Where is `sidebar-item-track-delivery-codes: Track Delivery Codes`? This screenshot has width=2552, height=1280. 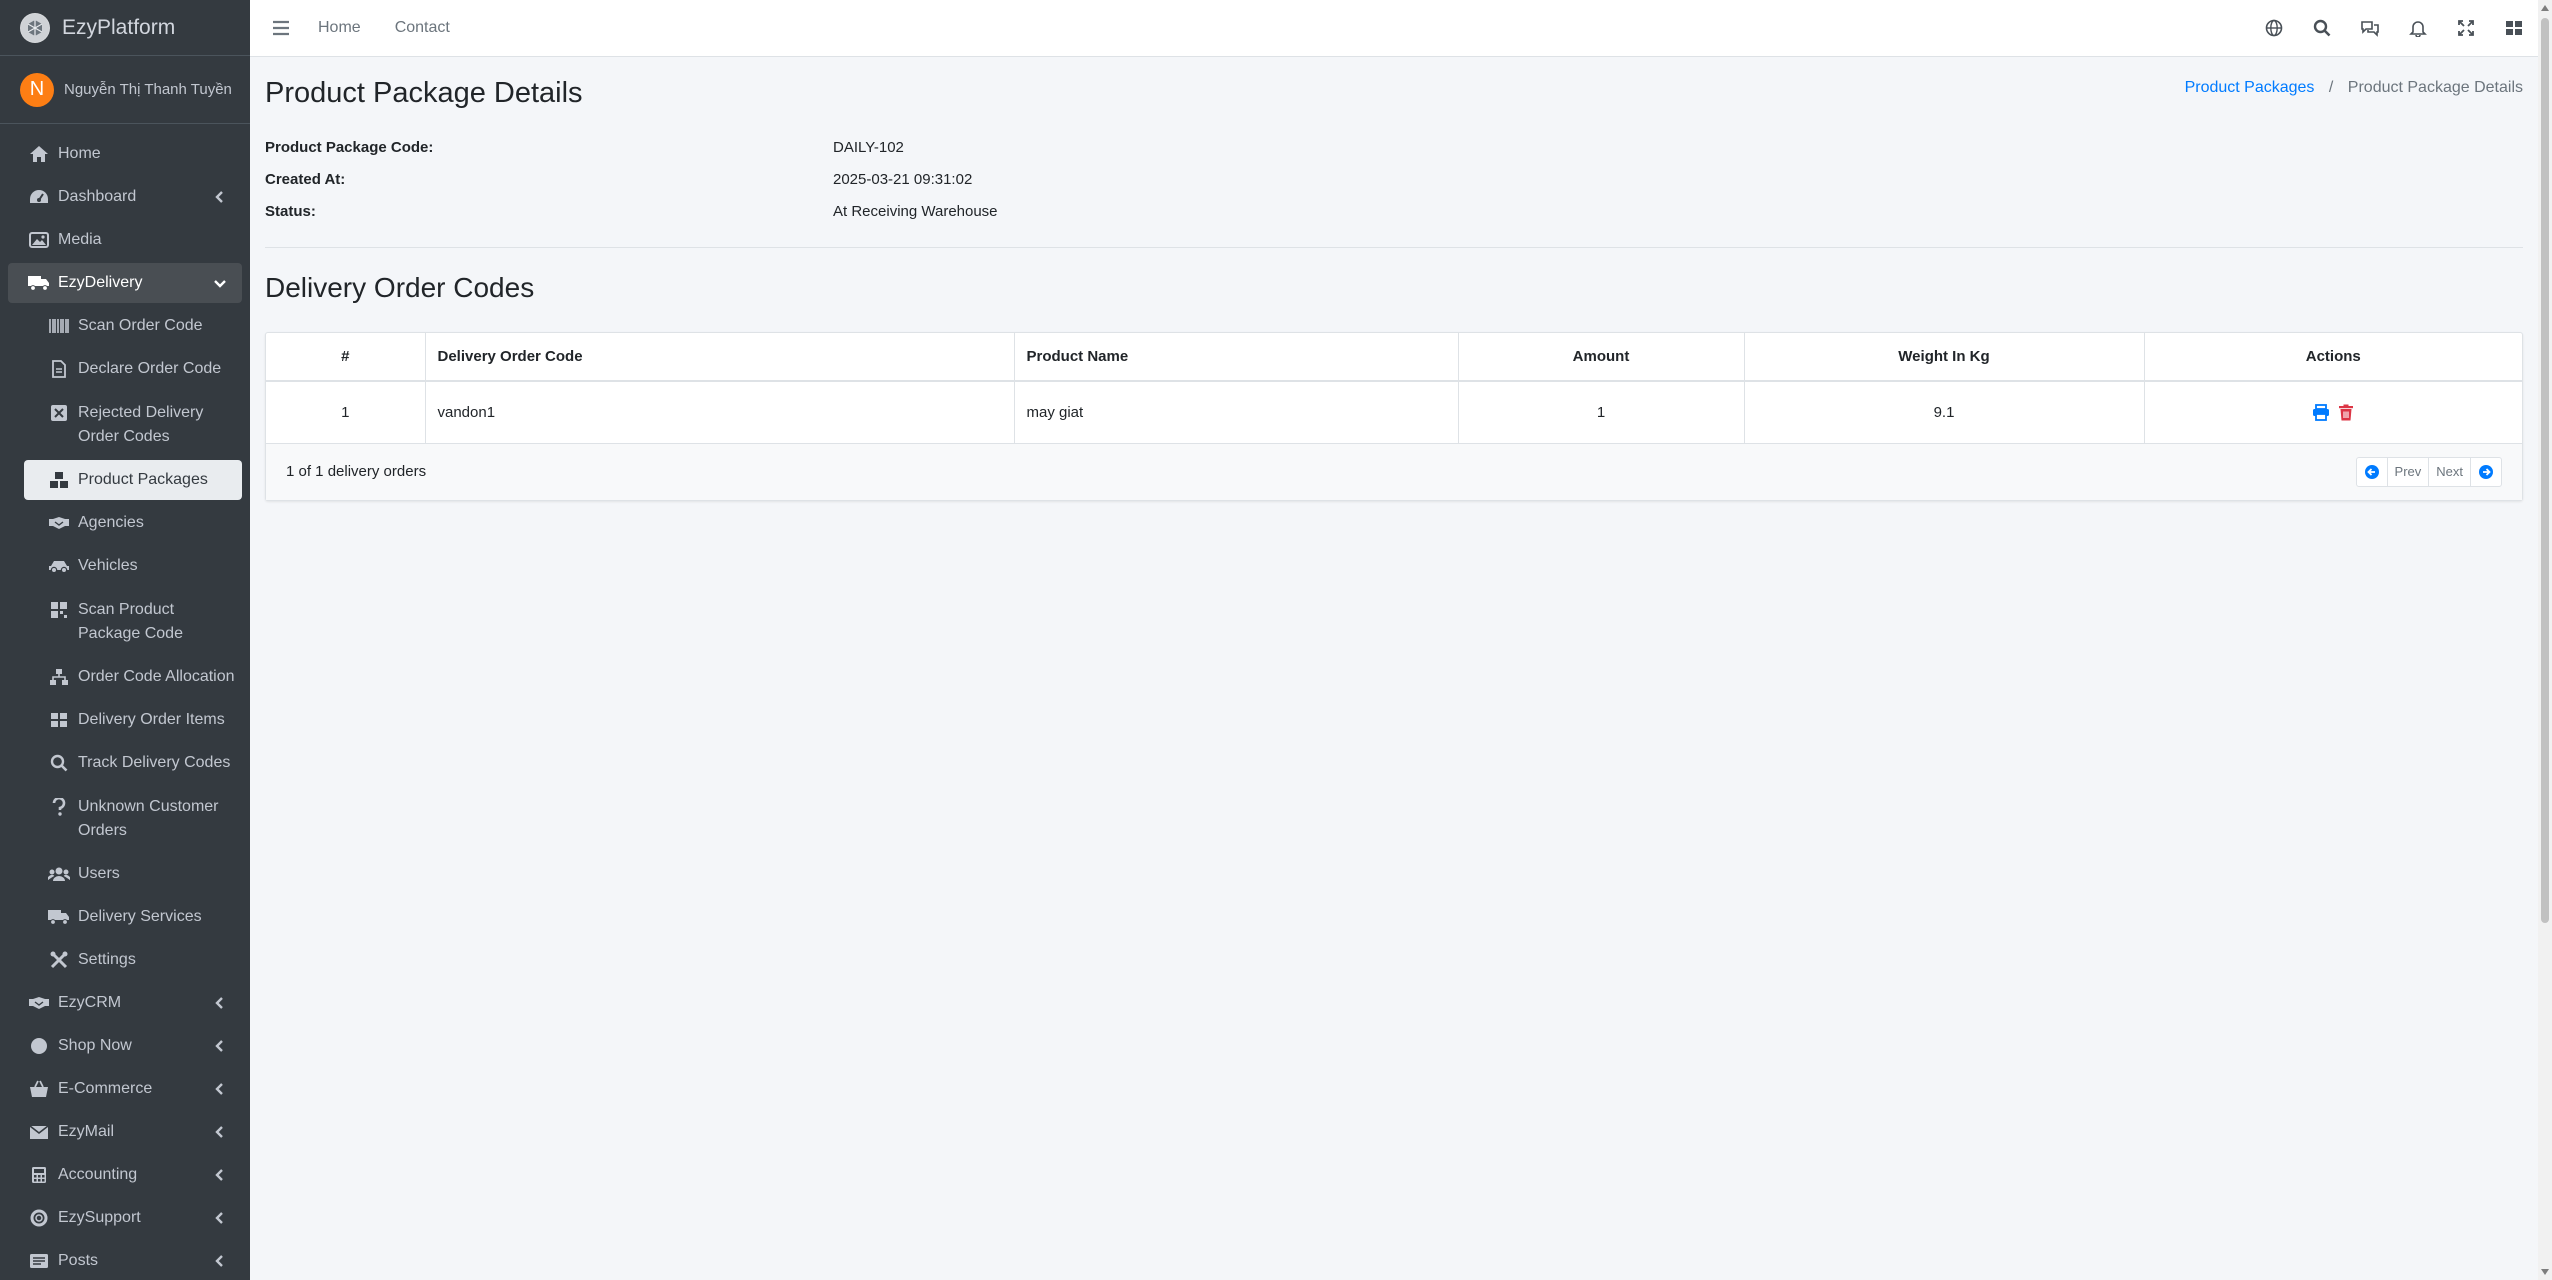 sidebar-item-track-delivery-codes: Track Delivery Codes is located at coordinates (133, 763).